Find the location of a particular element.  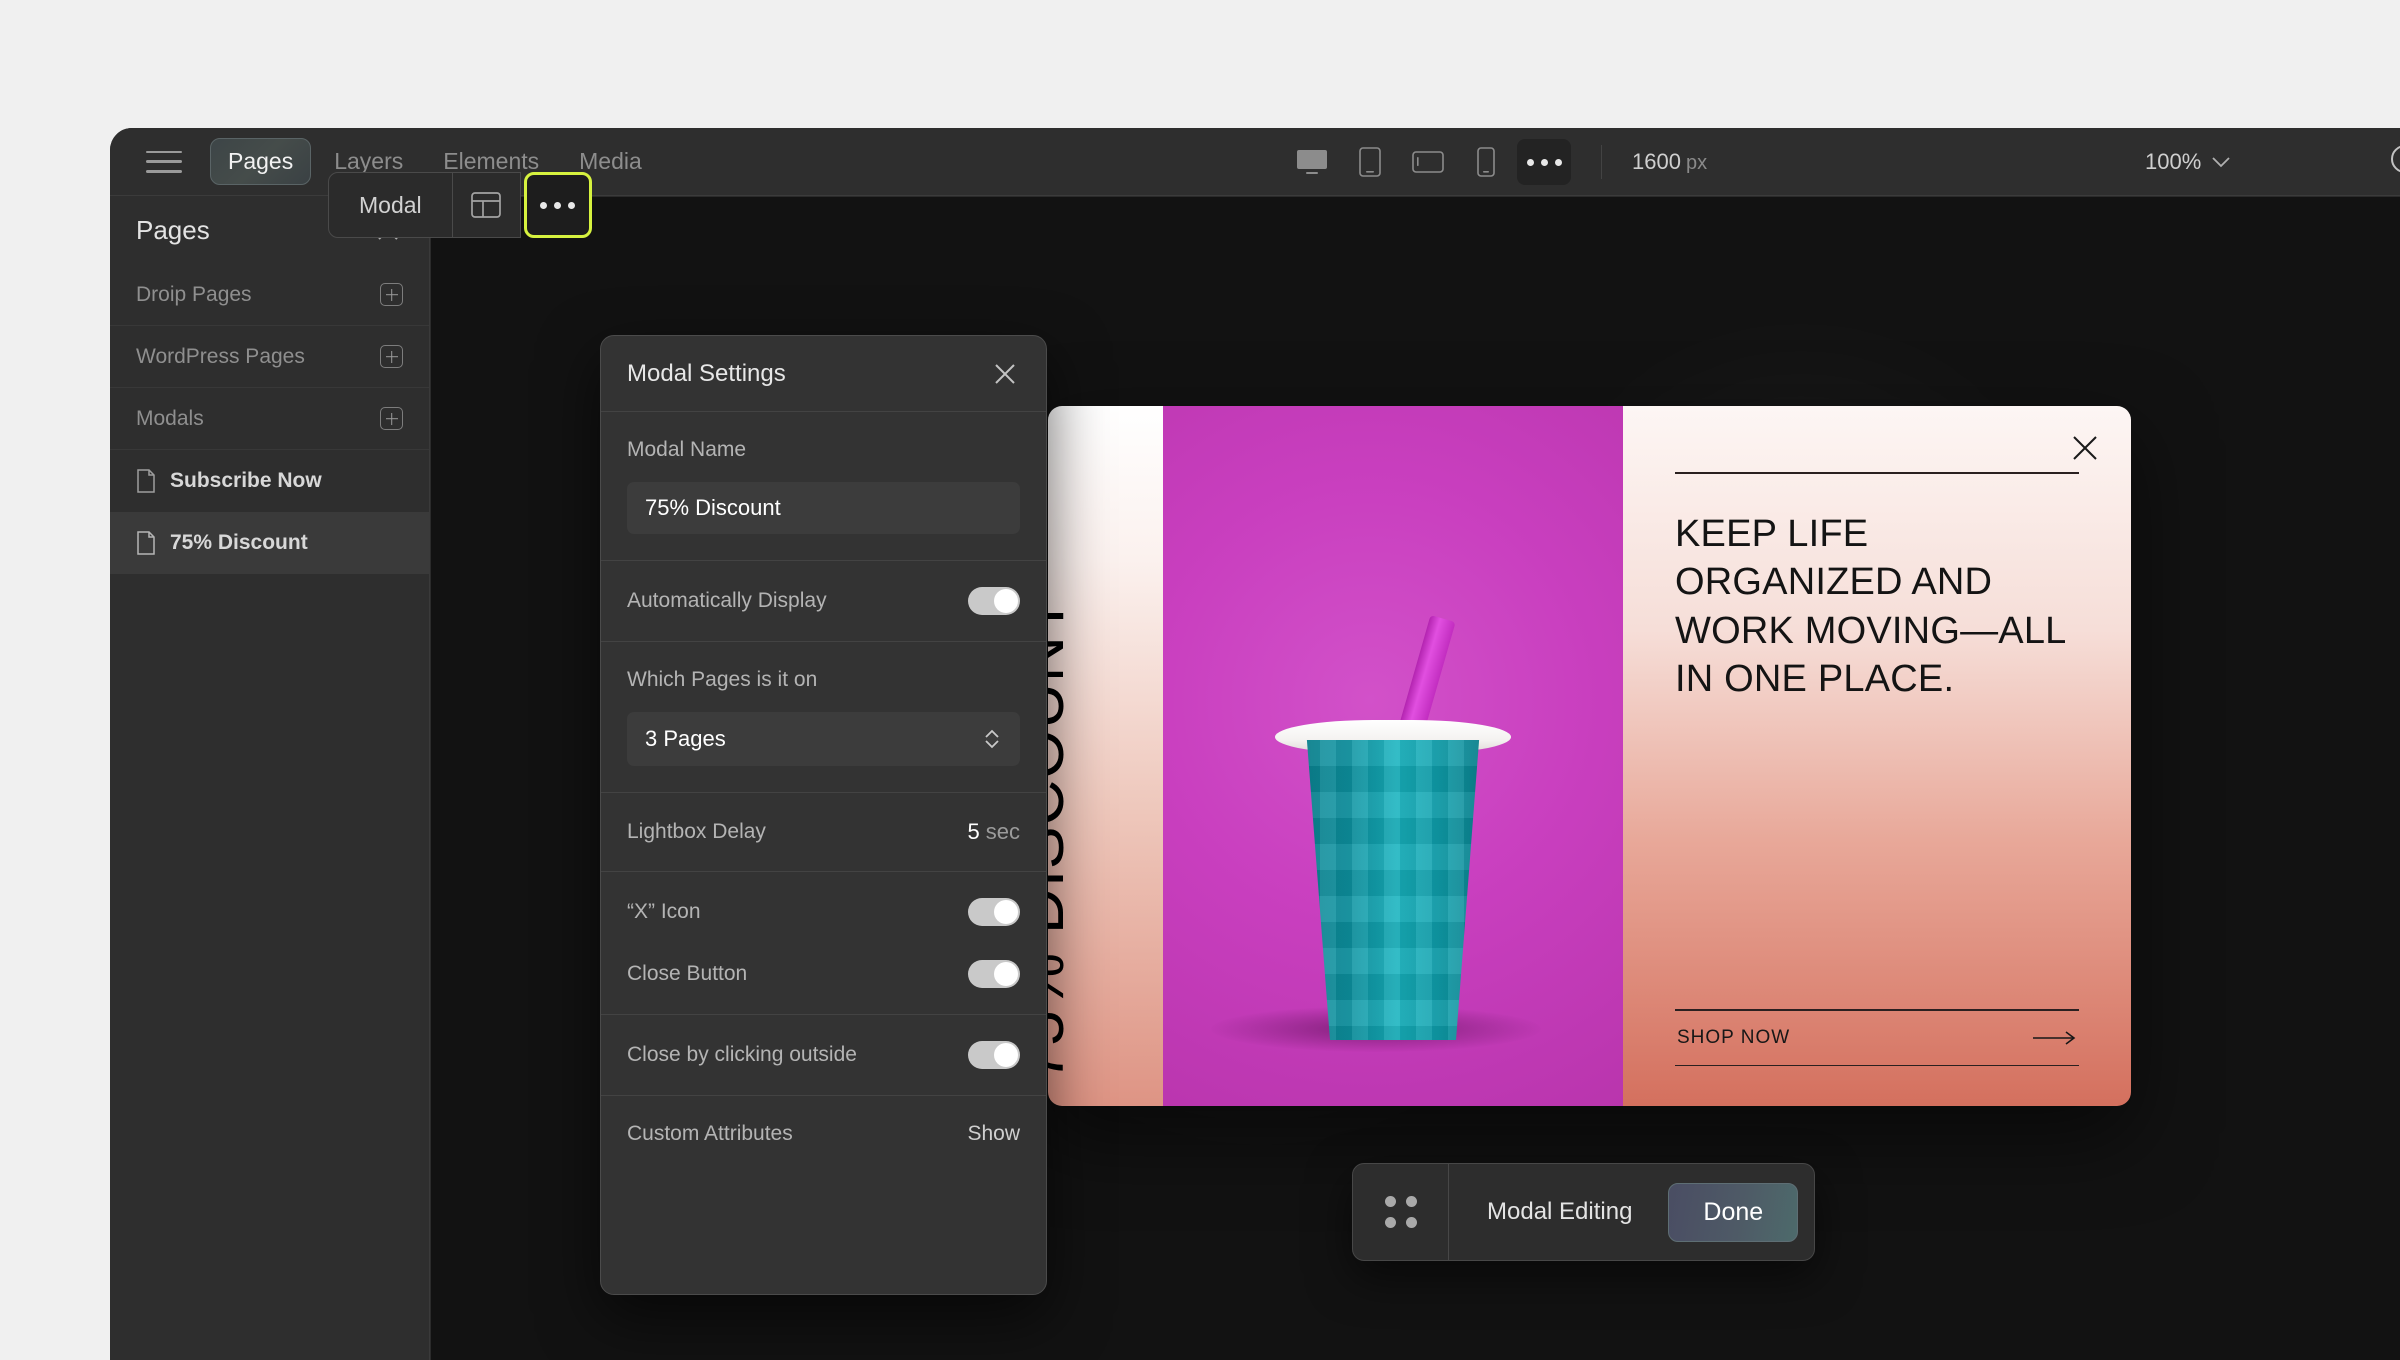

sidebar-group-wordpress-pages: WordPress Pages is located at coordinates (269, 357).